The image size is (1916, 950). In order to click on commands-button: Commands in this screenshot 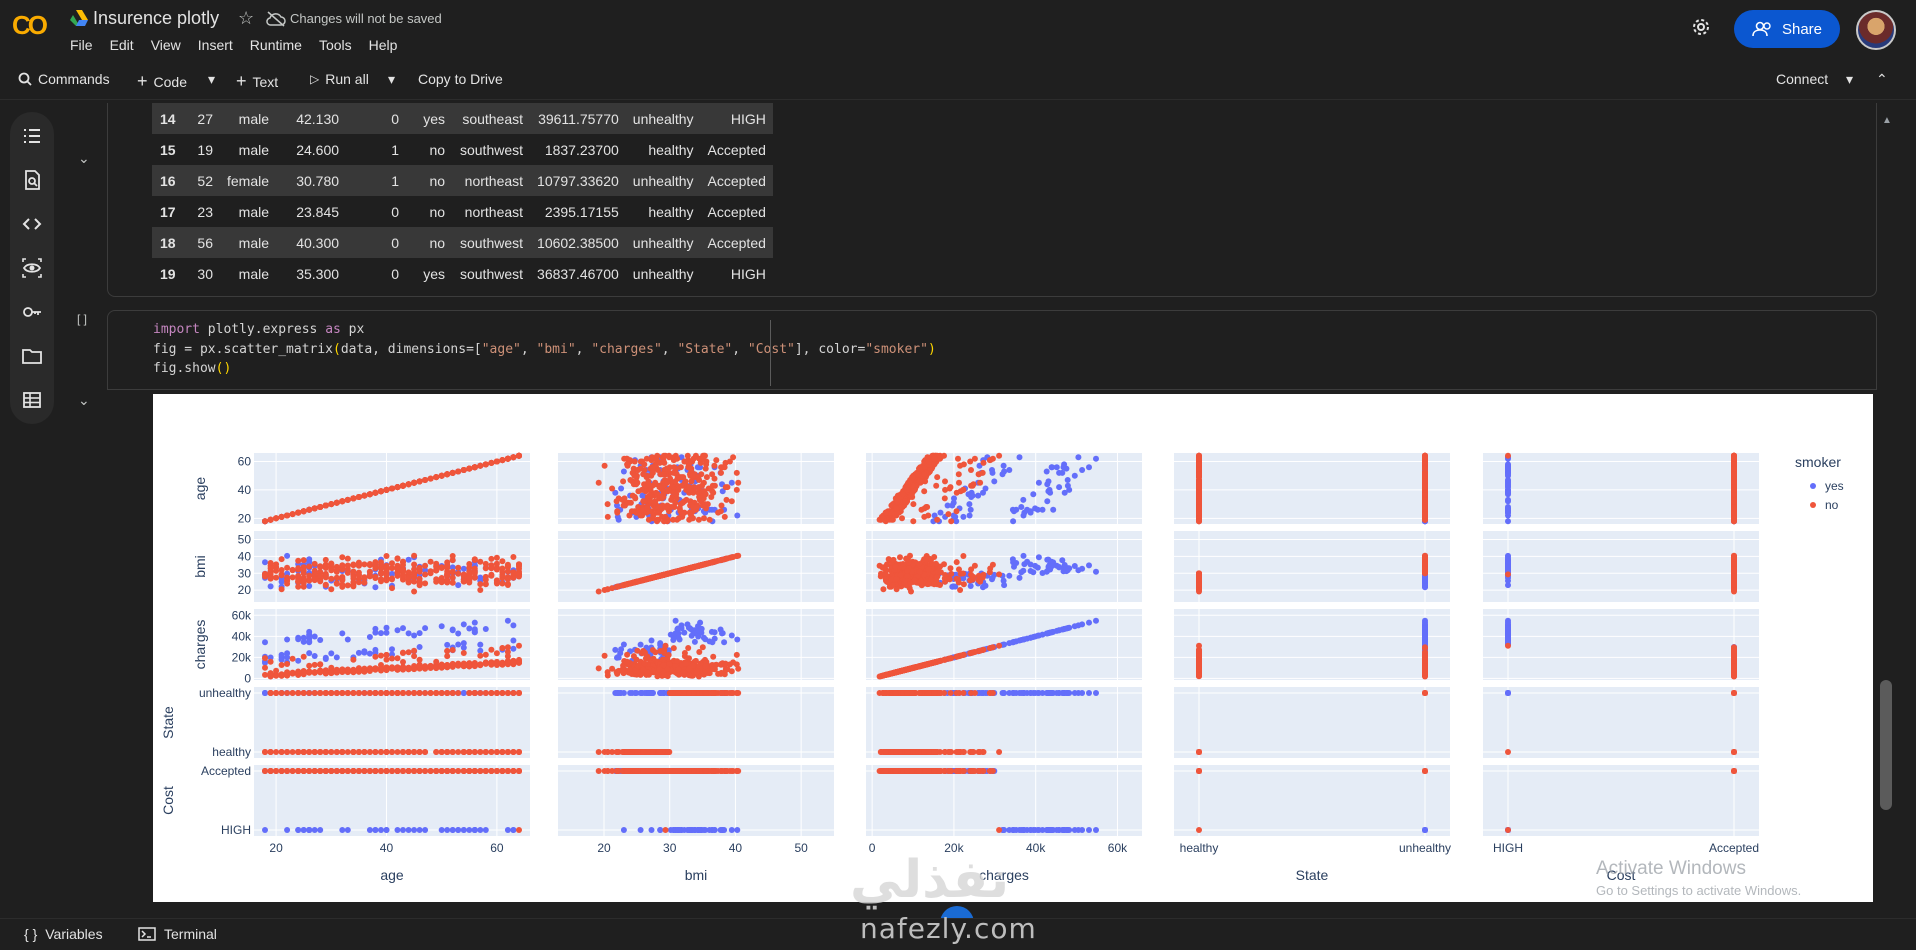, I will do `click(64, 79)`.